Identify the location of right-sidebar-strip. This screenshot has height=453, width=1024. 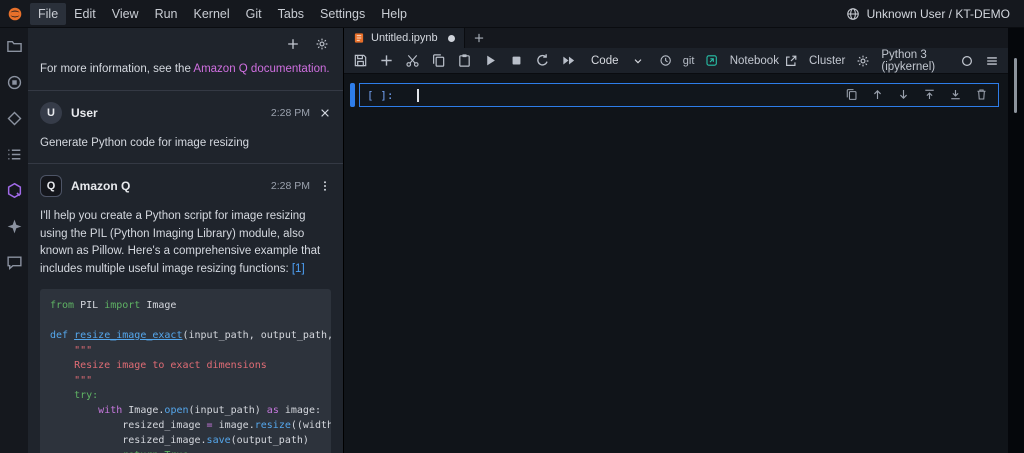
(1016, 240).